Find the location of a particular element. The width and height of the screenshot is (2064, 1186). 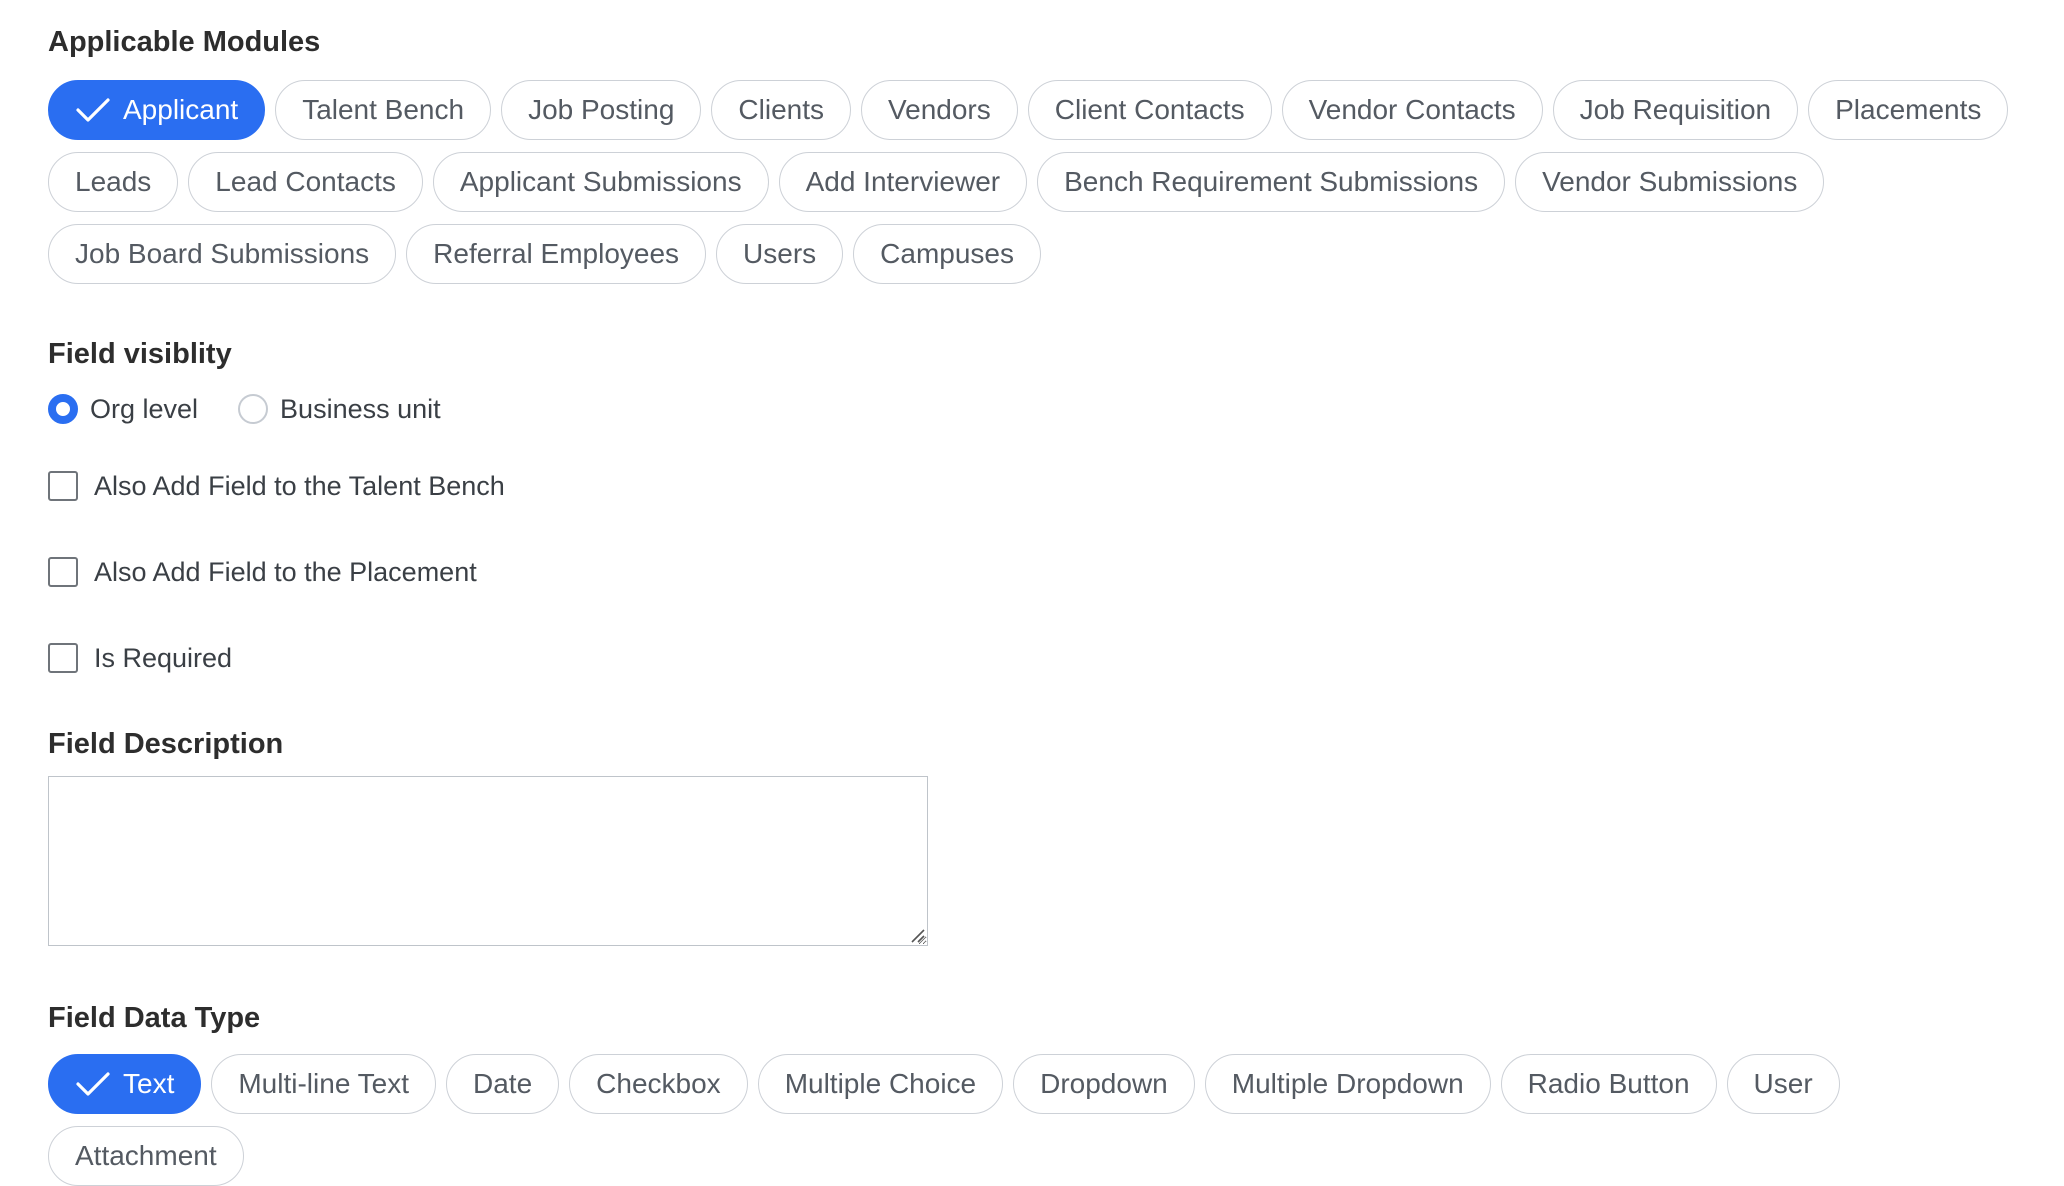

chip-label: Radio Button is located at coordinates (1608, 1083).